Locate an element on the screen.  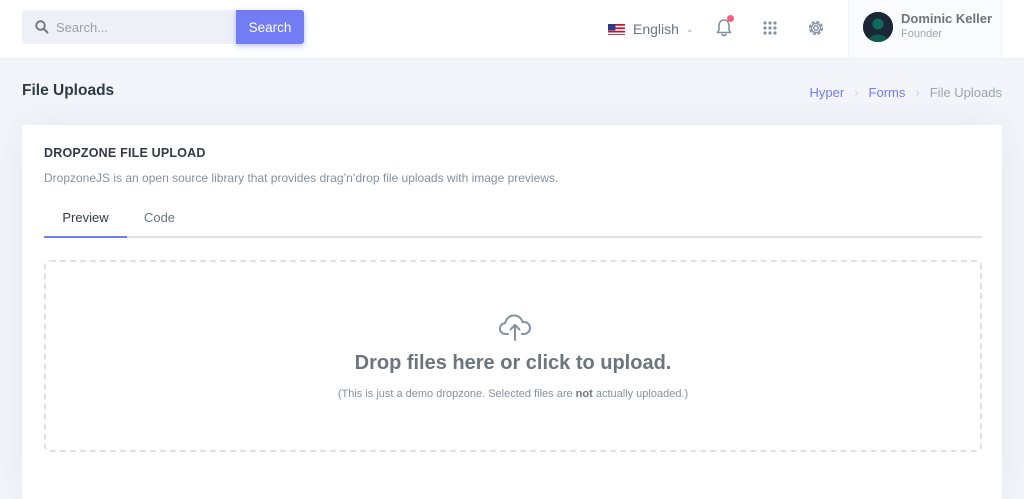
apps-button is located at coordinates (770, 28).